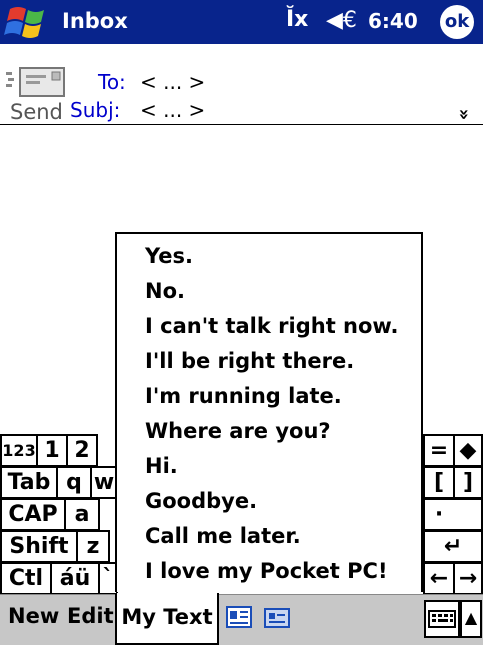  Describe the element at coordinates (439, 514) in the screenshot. I see `key-apostrophe: ·` at that location.